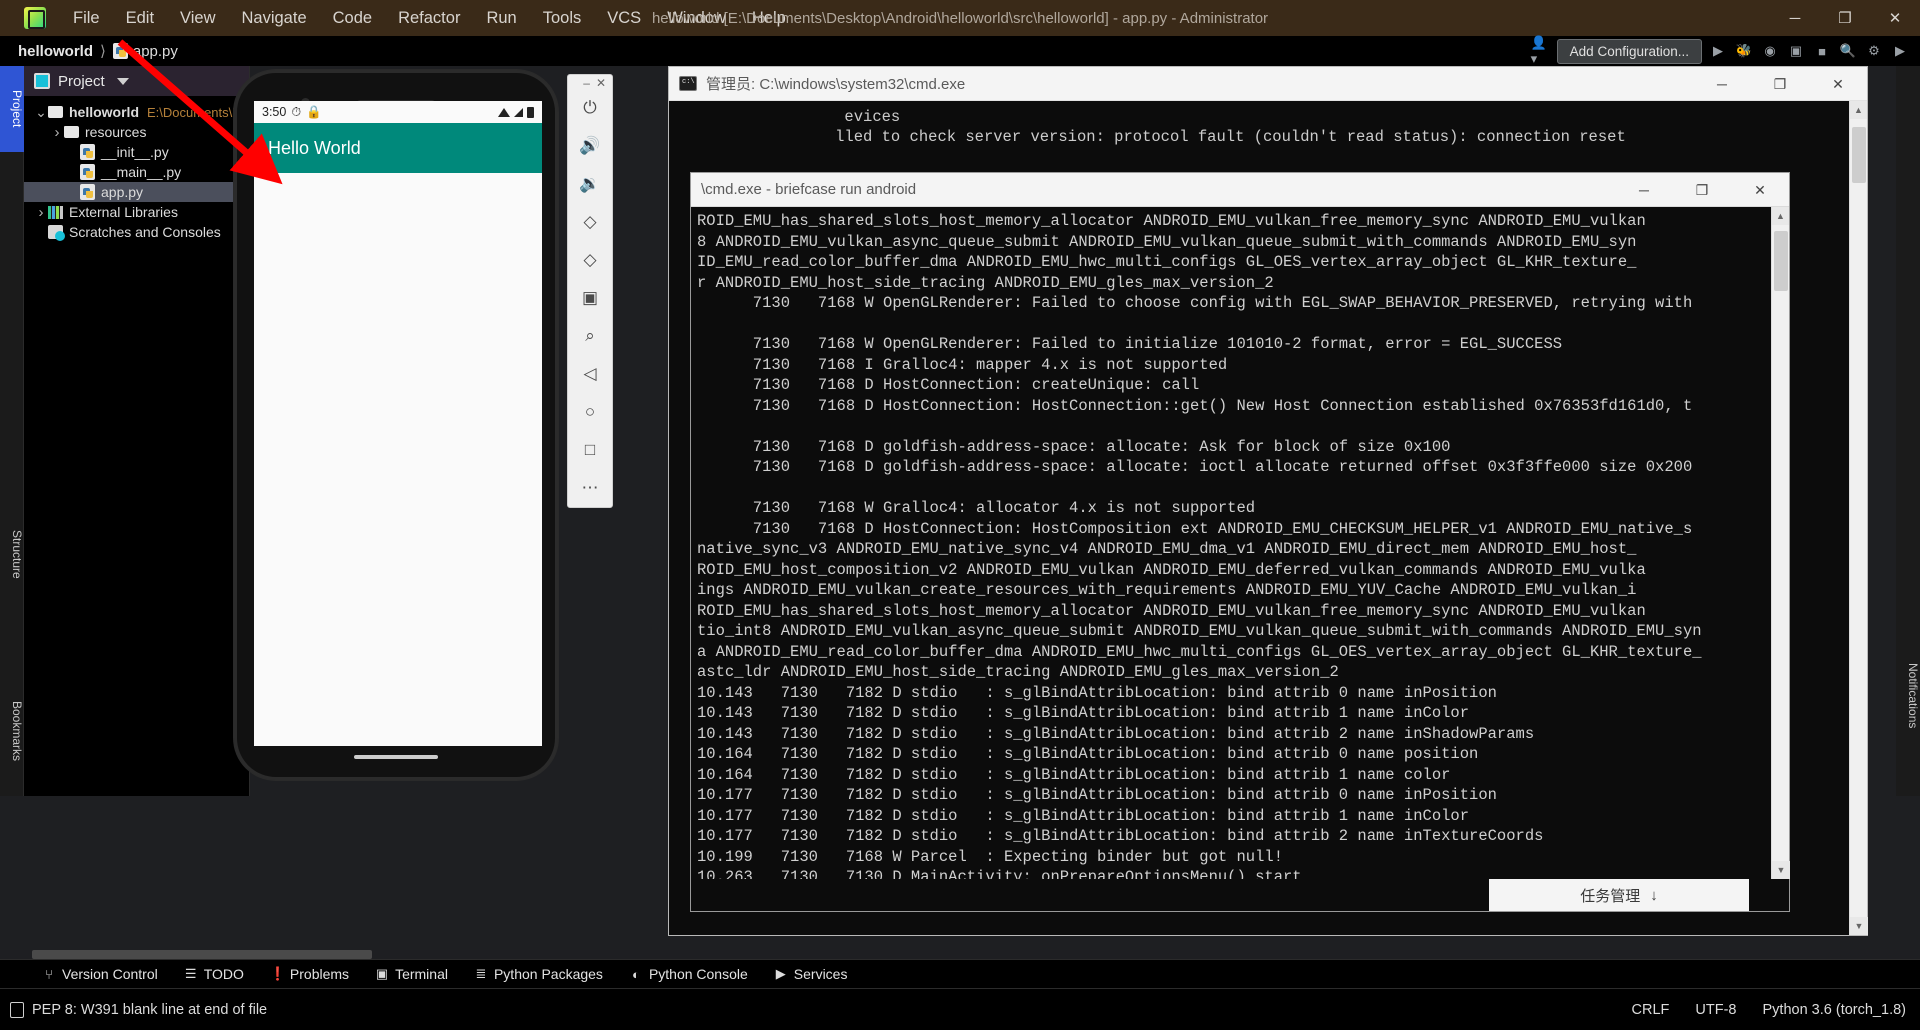 This screenshot has width=1920, height=1030. What do you see at coordinates (696, 18) in the screenshot?
I see `menu-window: Window` at bounding box center [696, 18].